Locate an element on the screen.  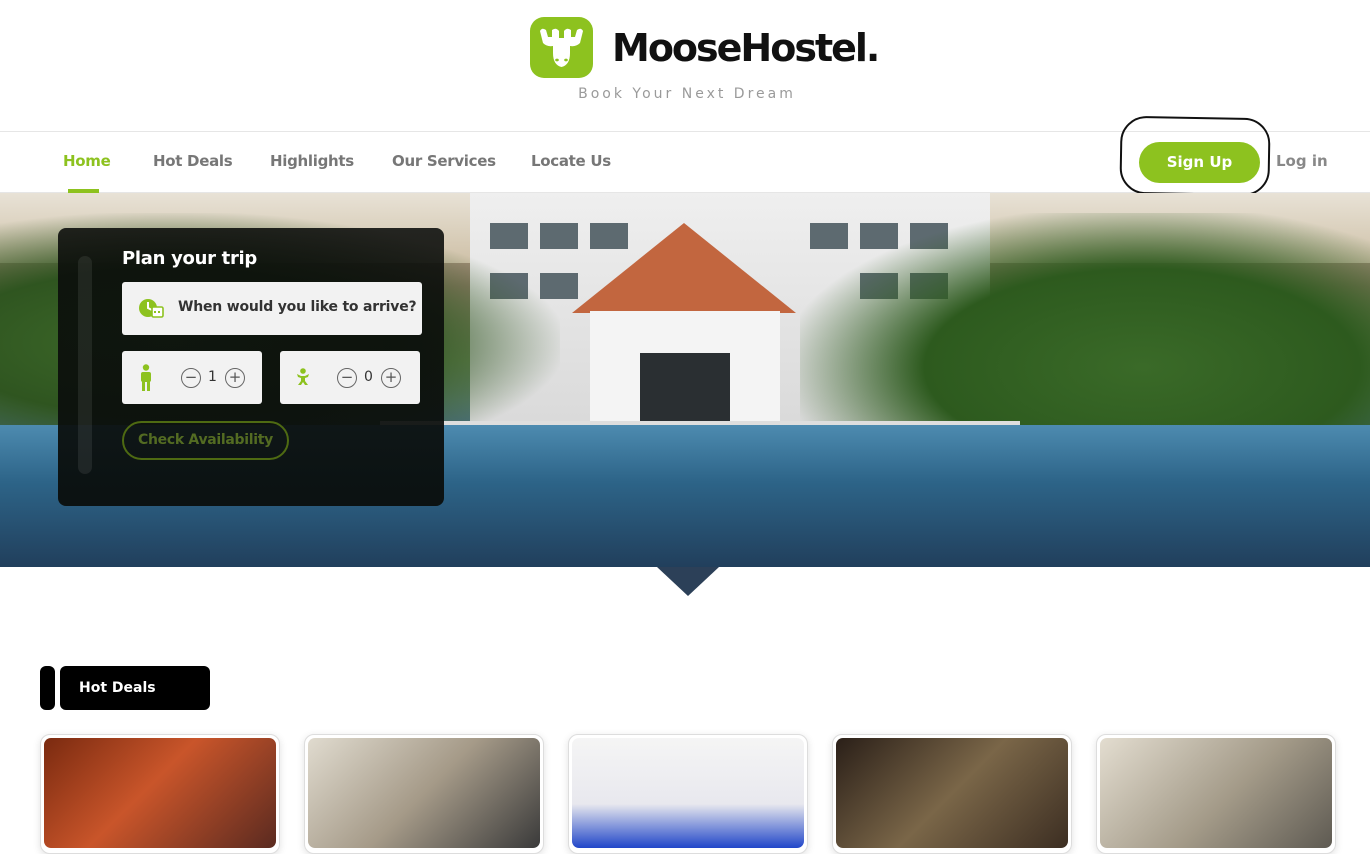
moose-icon is located at coordinates (561, 47).